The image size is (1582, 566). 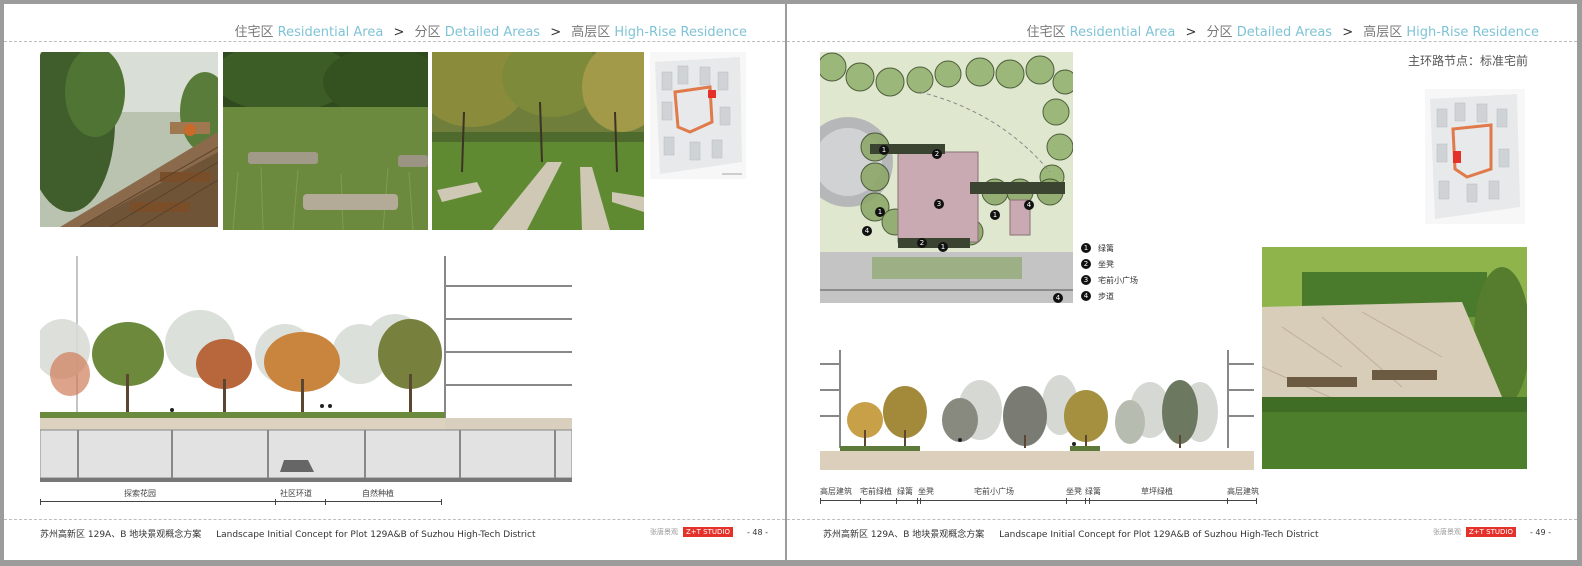 What do you see at coordinates (129, 139) in the screenshot?
I see `photo-wooden-deck` at bounding box center [129, 139].